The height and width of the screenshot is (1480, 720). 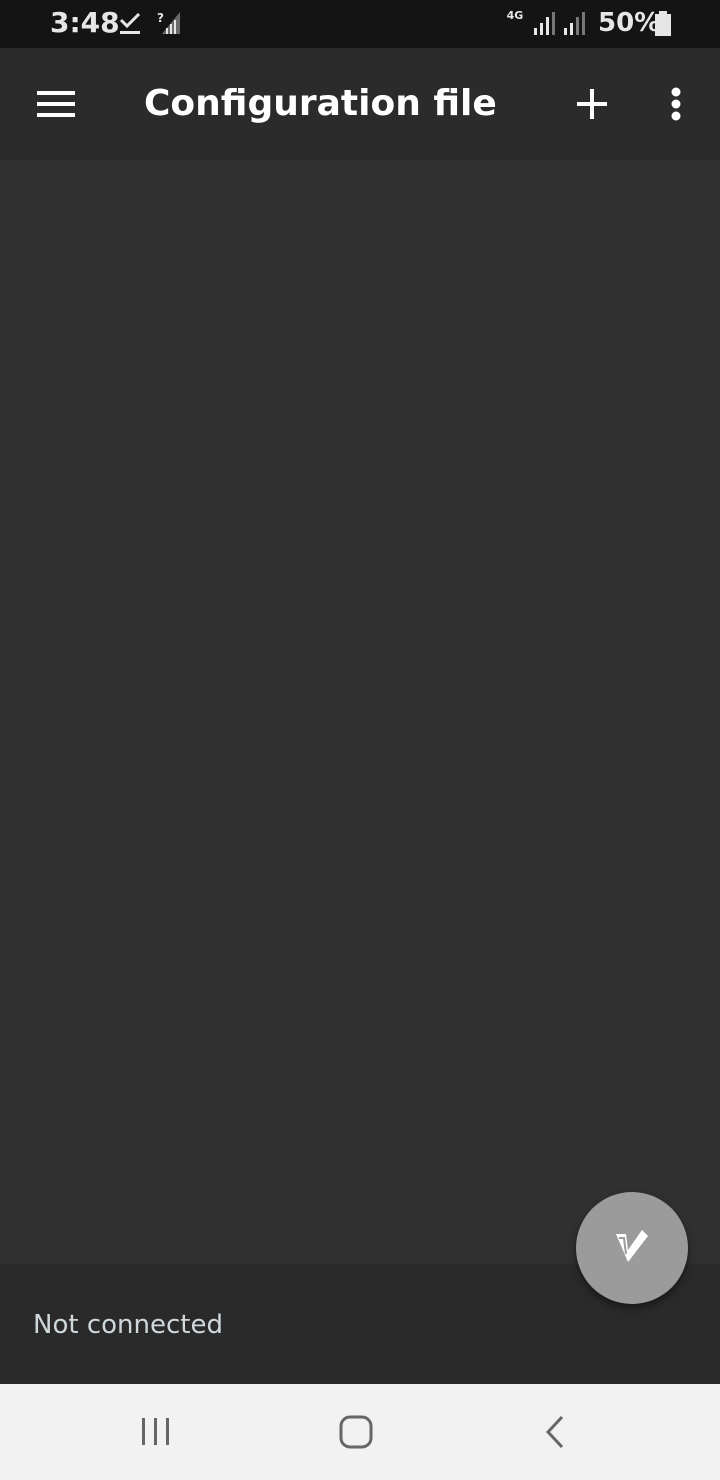 What do you see at coordinates (169, 25) in the screenshot?
I see `no-sim-icon: ?` at bounding box center [169, 25].